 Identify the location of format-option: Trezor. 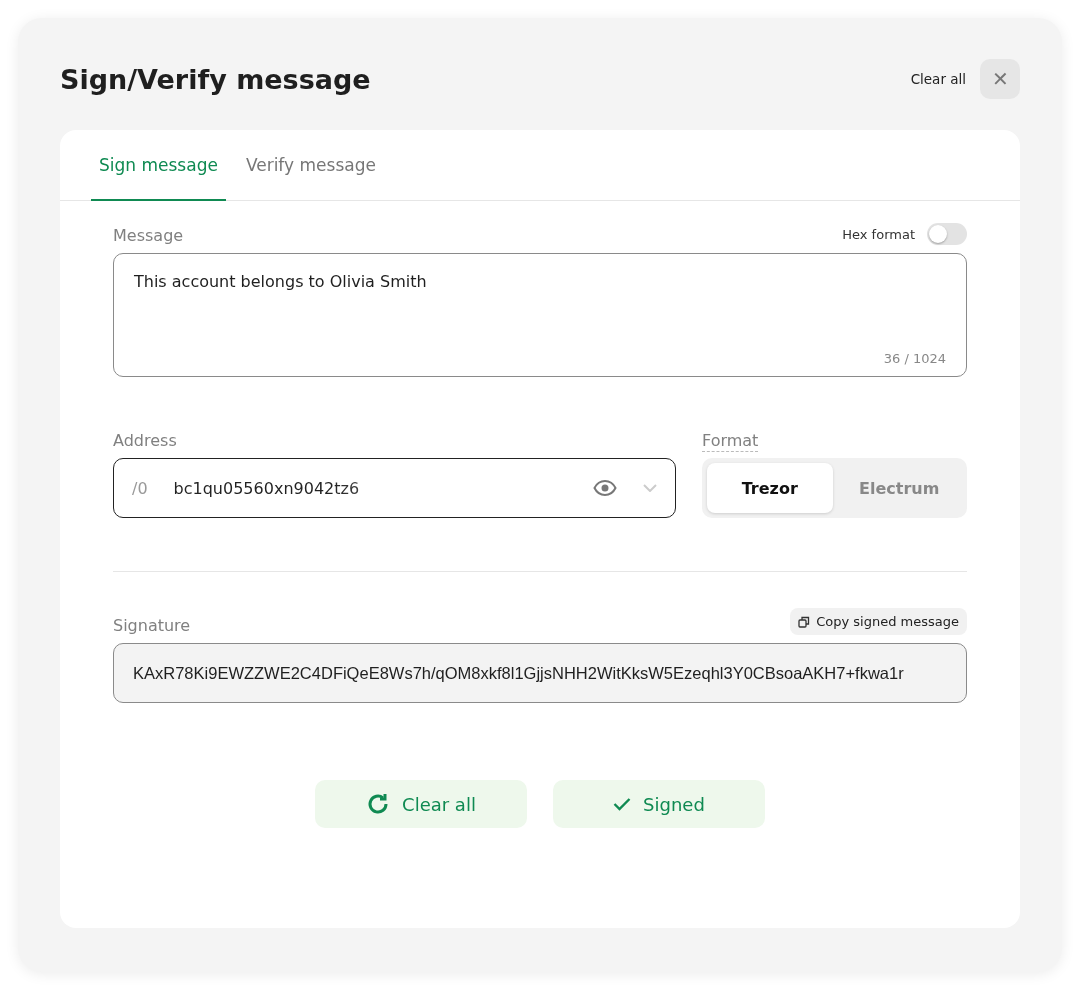
(770, 488).